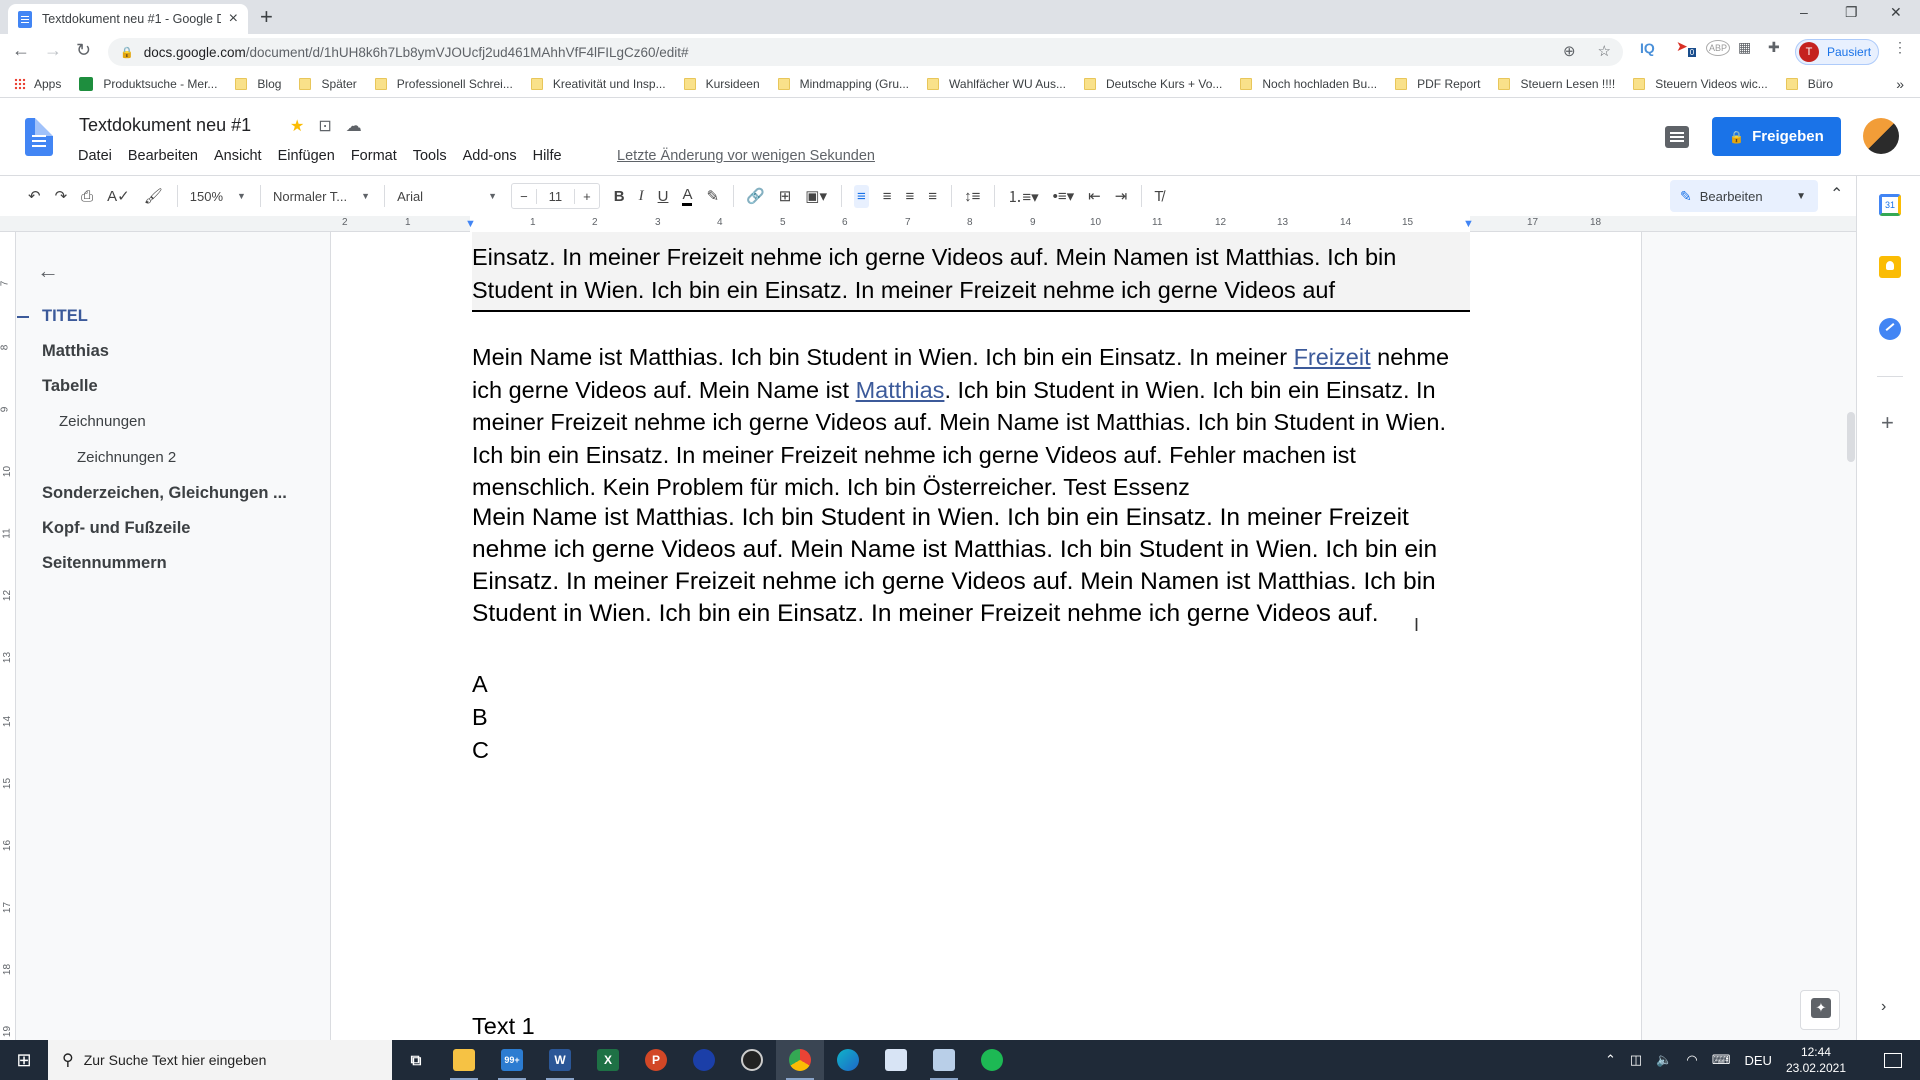 This screenshot has height=1080, width=1920. What do you see at coordinates (306, 156) in the screenshot?
I see `menu-einfuegen: Einfügen` at bounding box center [306, 156].